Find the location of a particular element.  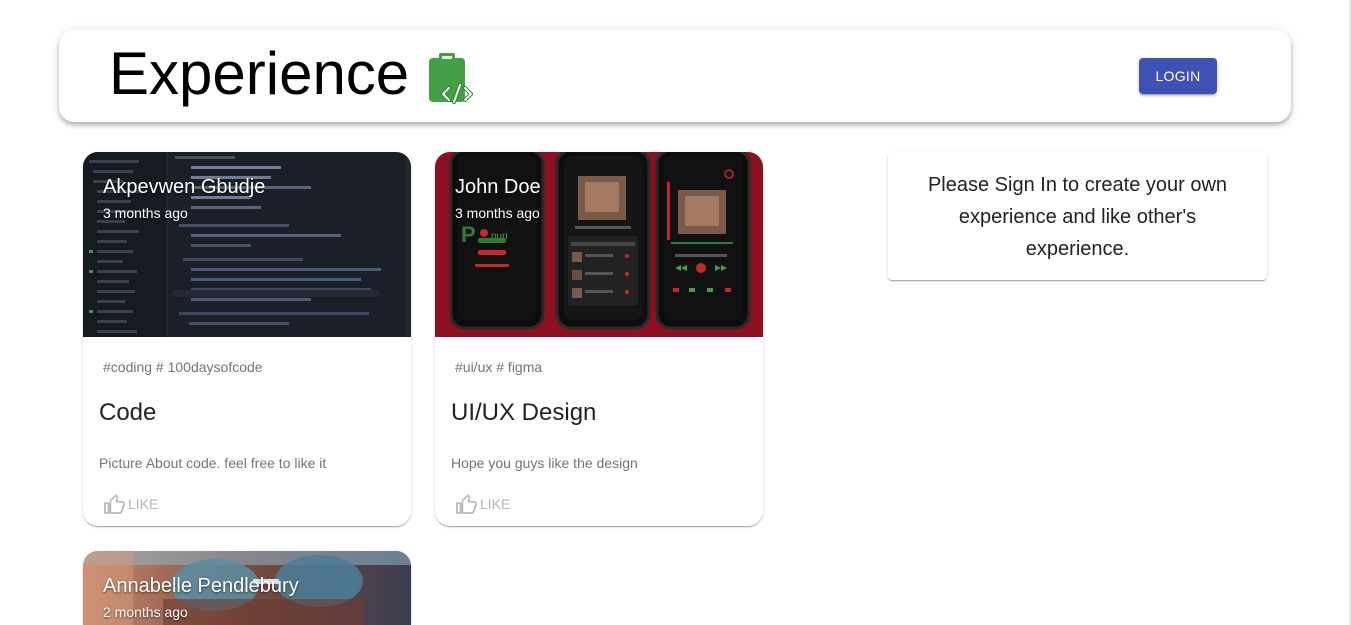

post-author: John Doe is located at coordinates (498, 187).